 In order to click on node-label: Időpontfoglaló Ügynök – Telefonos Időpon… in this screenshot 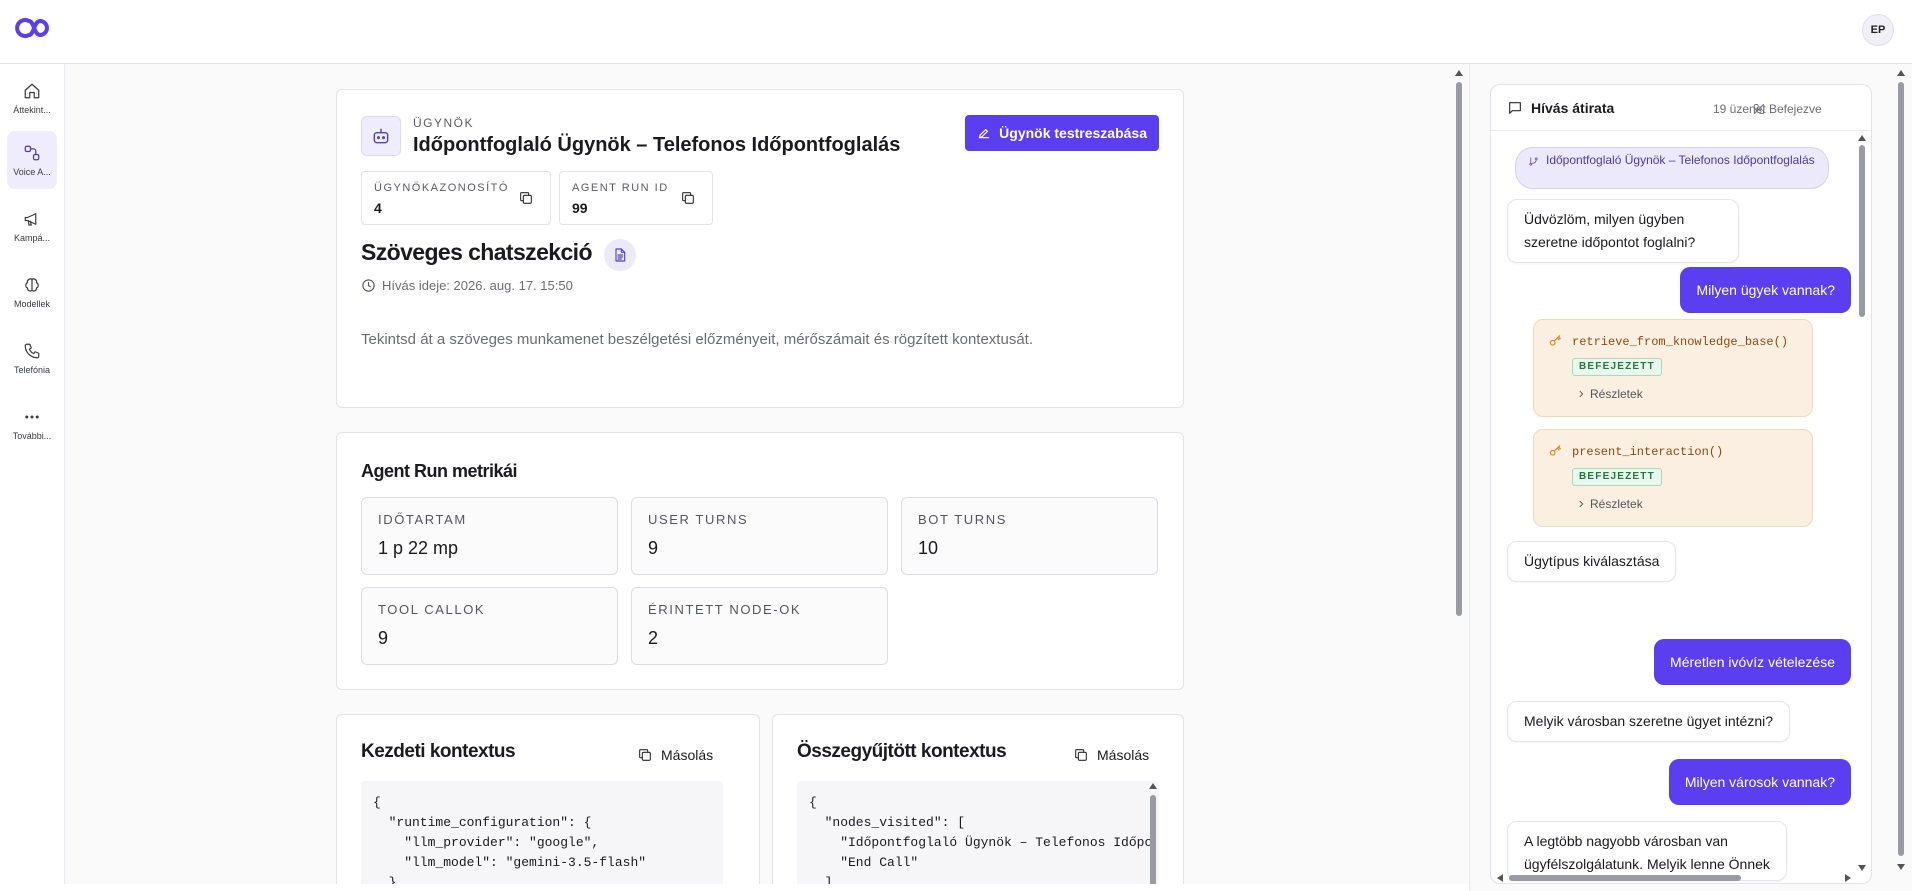, I will do `click(1680, 160)`.